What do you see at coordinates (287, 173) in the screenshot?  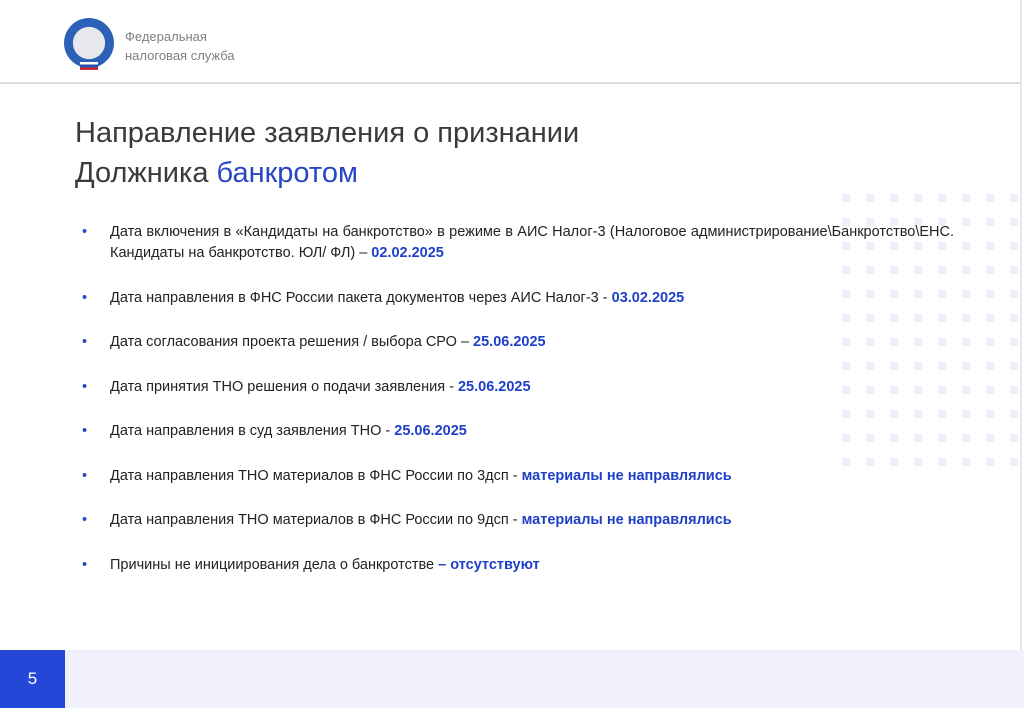 I see `title-highlight: банкротом` at bounding box center [287, 173].